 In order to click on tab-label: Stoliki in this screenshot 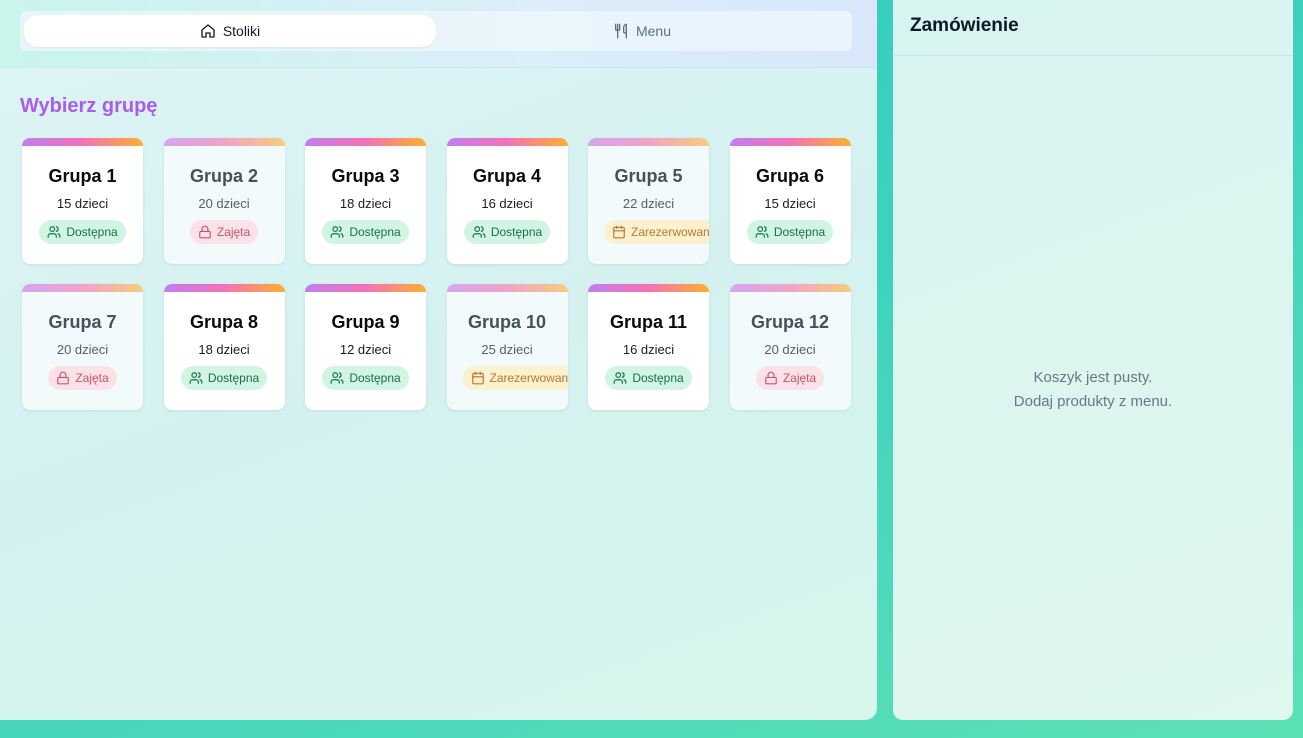, I will do `click(241, 31)`.